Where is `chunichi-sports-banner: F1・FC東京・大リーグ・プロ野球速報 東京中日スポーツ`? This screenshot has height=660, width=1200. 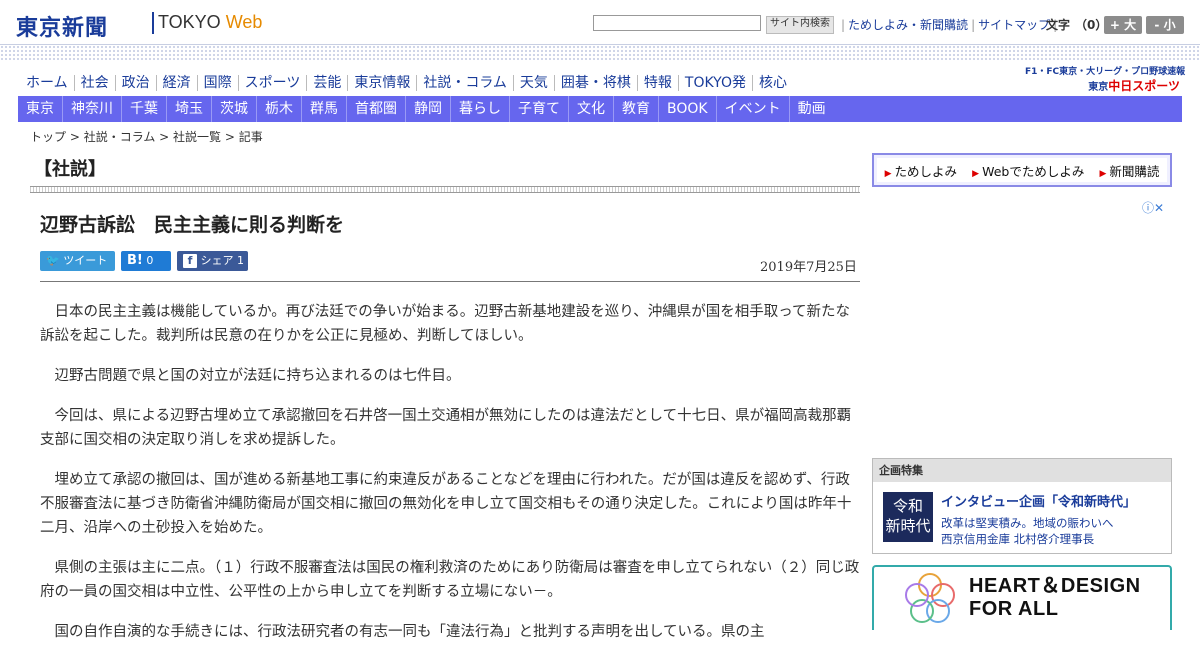 chunichi-sports-banner: F1・FC東京・大リーグ・プロ野球速報 東京中日スポーツ is located at coordinates (1105, 79).